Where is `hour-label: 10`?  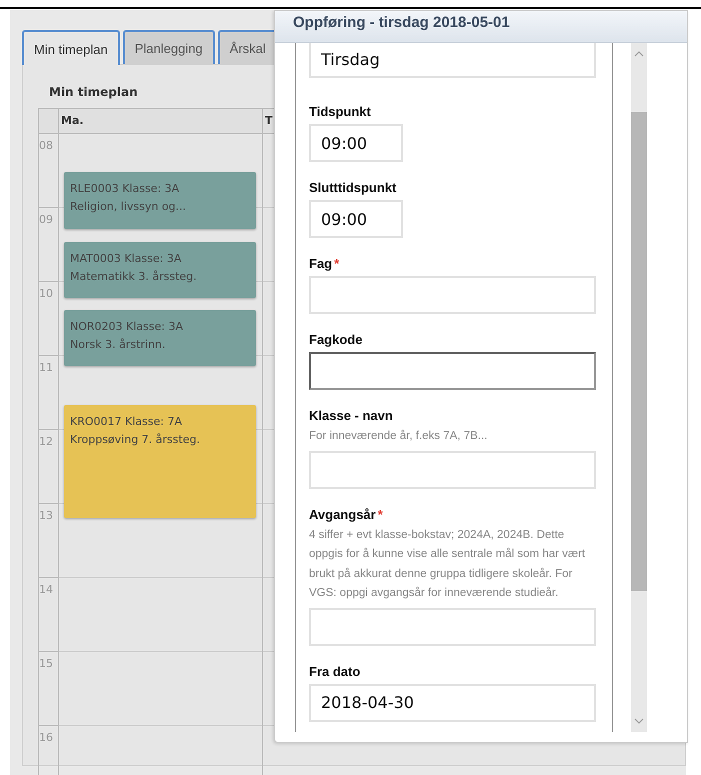
hour-label: 10 is located at coordinates (46, 293).